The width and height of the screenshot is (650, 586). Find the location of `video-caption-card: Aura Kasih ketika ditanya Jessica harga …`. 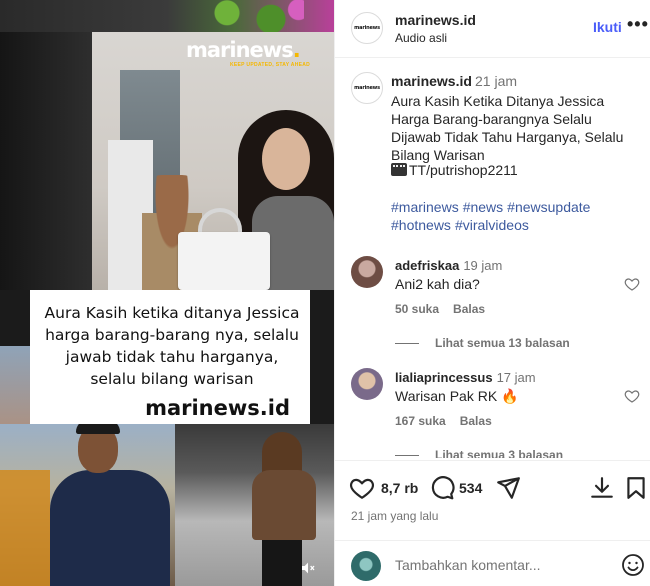

video-caption-card: Aura Kasih ketika ditanya Jessica harga … is located at coordinates (170, 357).